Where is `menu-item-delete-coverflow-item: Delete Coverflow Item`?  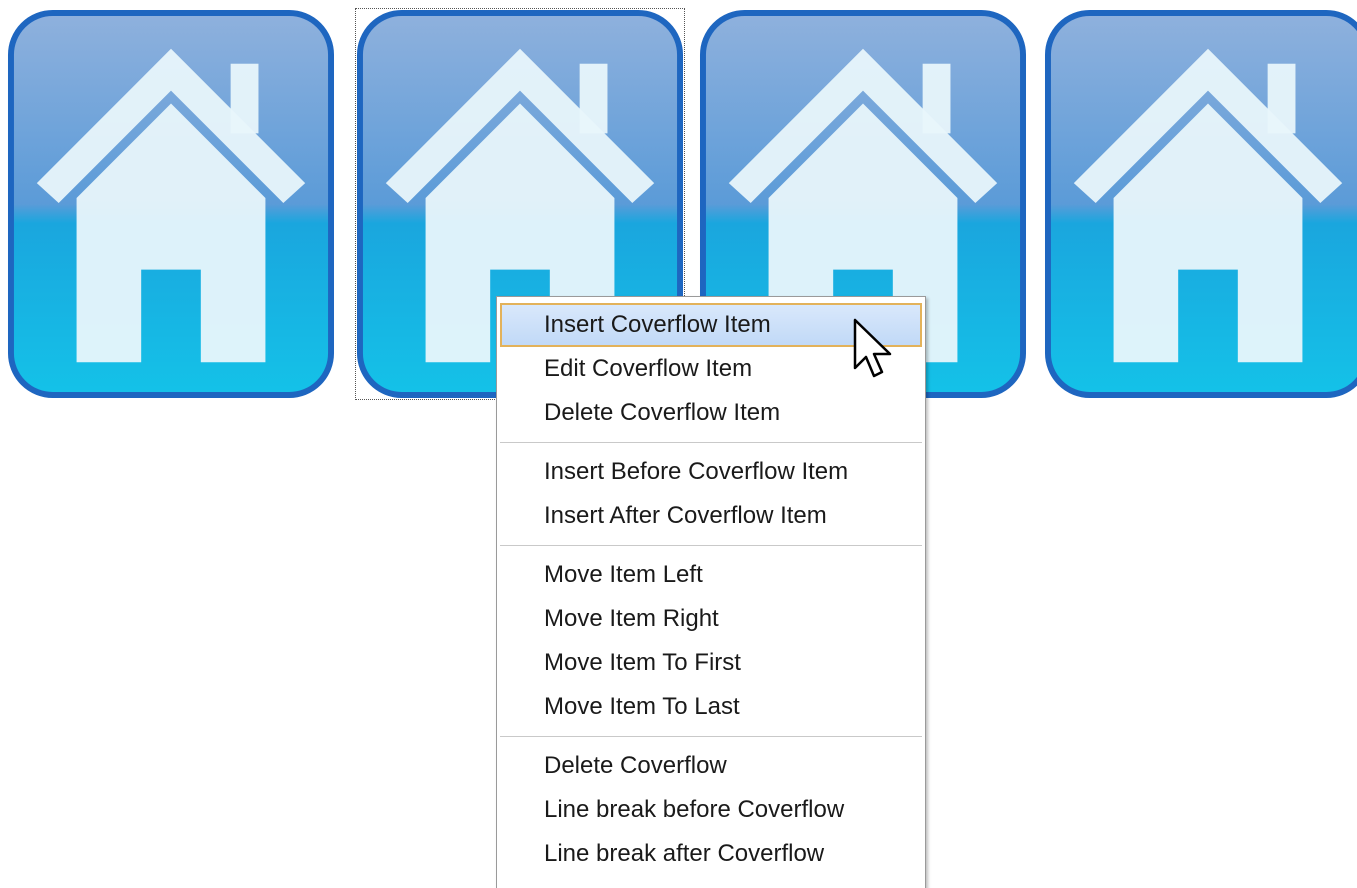
menu-item-delete-coverflow-item: Delete Coverflow Item is located at coordinates (711, 413).